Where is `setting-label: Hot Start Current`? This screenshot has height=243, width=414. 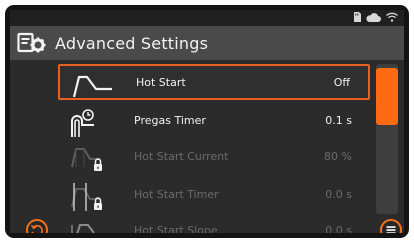
setting-label: Hot Start Current is located at coordinates (181, 156).